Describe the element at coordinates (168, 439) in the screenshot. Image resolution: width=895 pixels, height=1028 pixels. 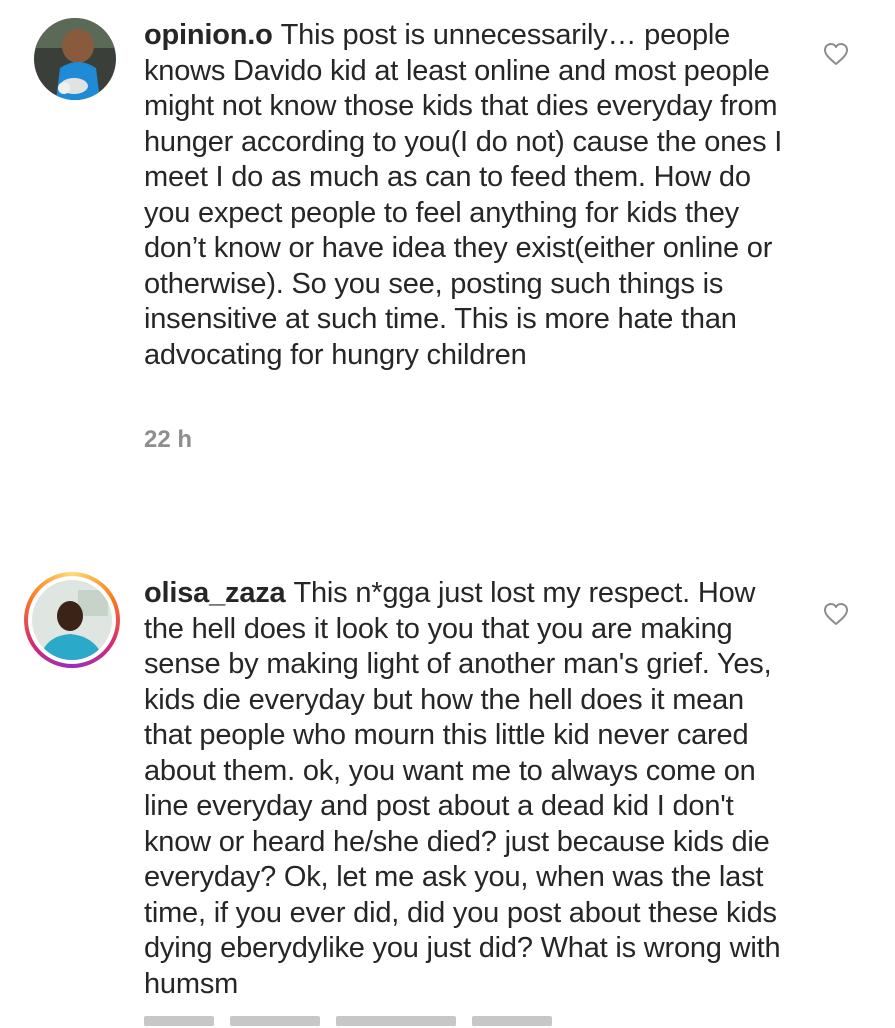
I see `comment-timestamp: 22 h` at that location.